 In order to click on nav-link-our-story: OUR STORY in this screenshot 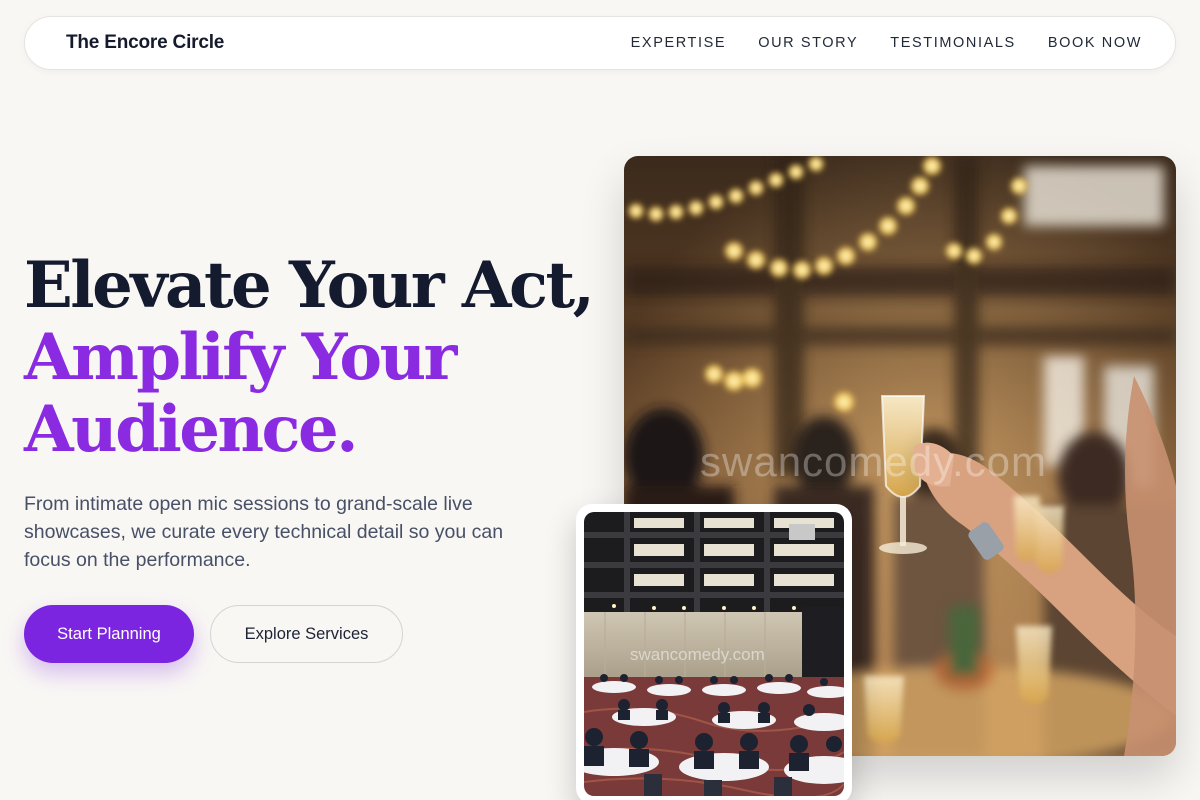, I will do `click(808, 43)`.